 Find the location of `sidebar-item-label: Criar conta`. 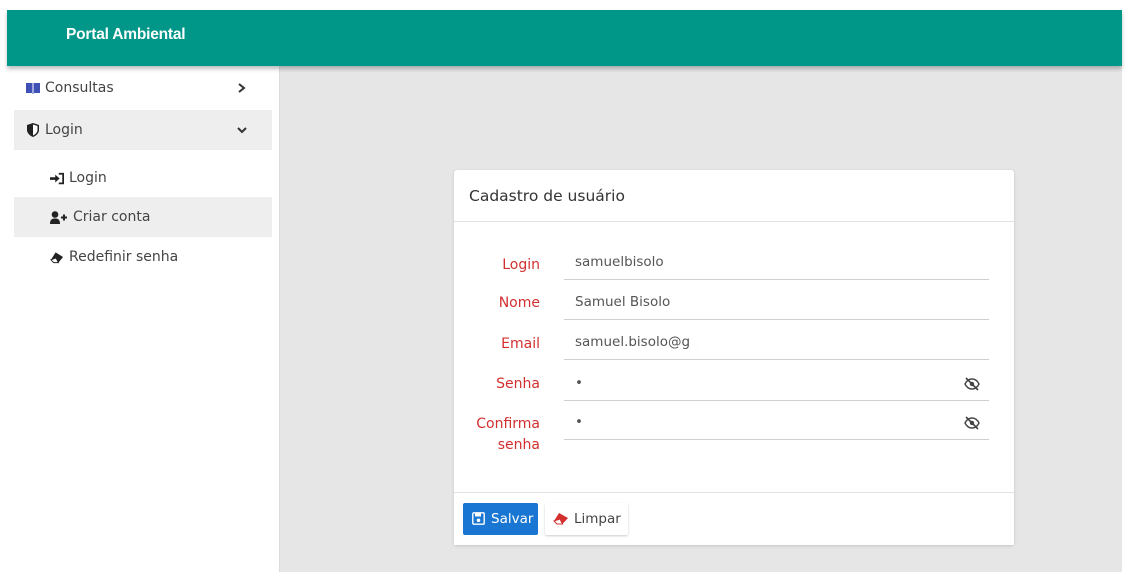

sidebar-item-label: Criar conta is located at coordinates (112, 217).